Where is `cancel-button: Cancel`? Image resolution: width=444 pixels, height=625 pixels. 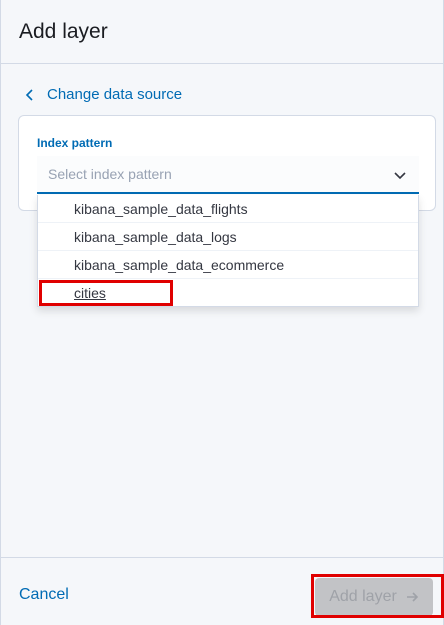
cancel-button: Cancel is located at coordinates (44, 595).